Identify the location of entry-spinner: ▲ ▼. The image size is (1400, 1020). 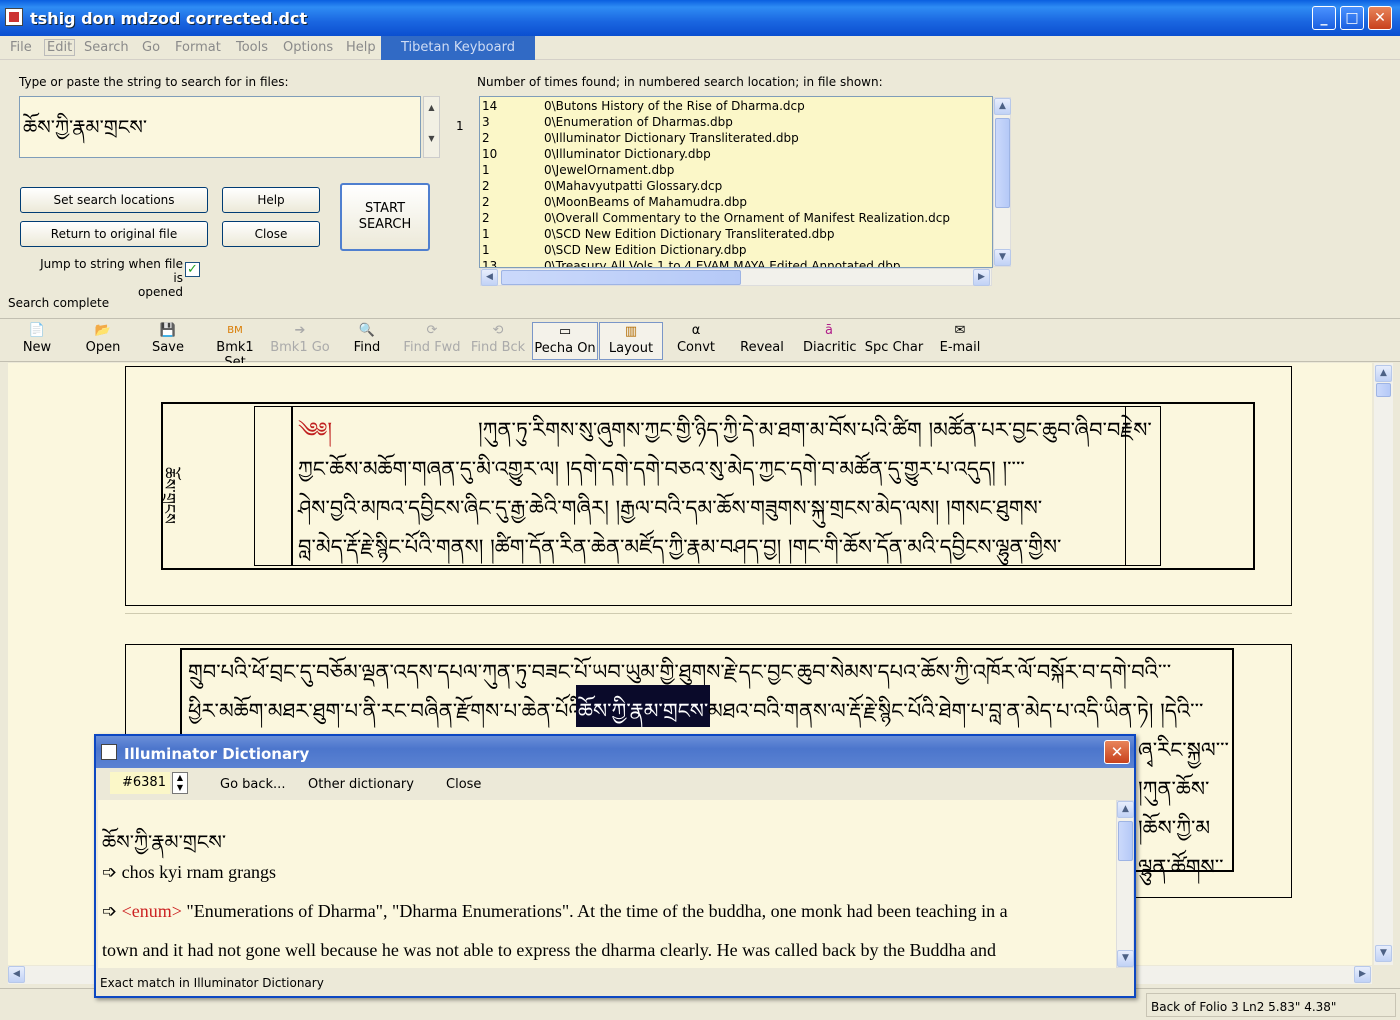
(180, 783).